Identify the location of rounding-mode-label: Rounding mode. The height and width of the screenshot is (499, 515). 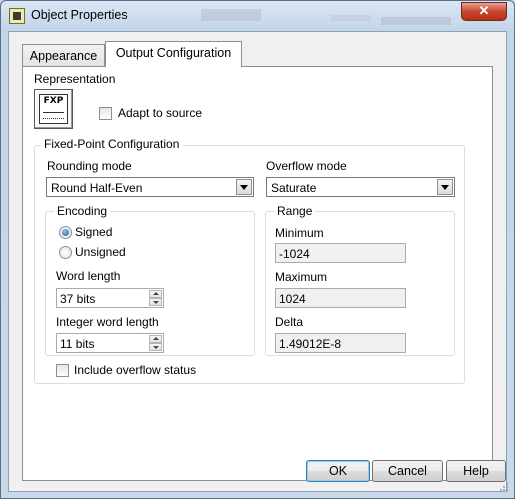
(89, 166).